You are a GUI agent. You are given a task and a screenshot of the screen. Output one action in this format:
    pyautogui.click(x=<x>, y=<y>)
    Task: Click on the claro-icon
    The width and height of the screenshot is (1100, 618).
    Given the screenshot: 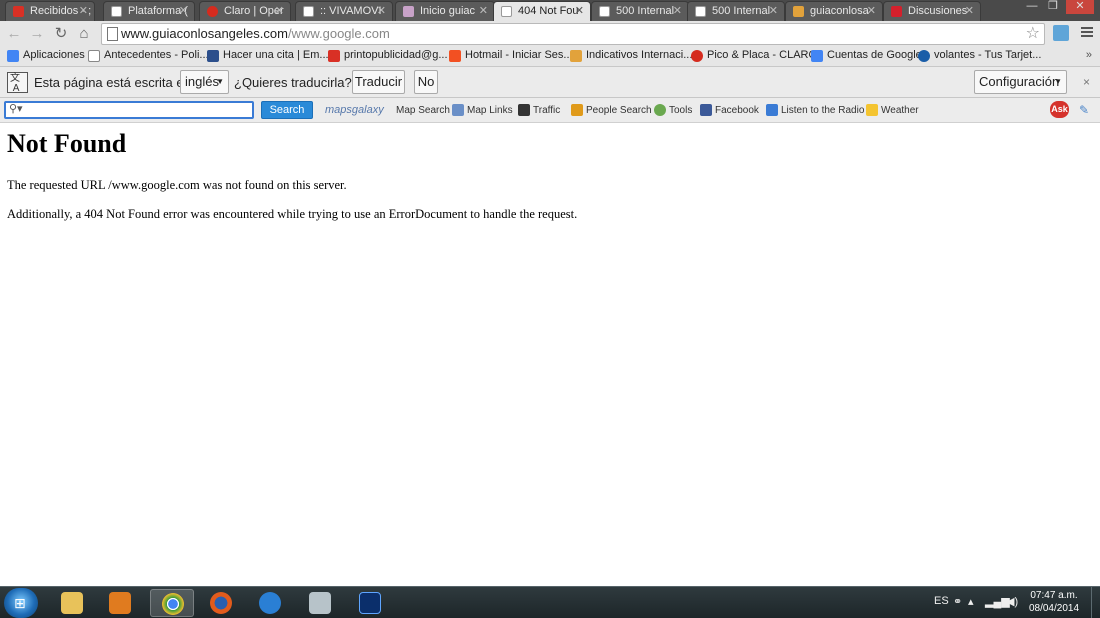 What is the action you would take?
    pyautogui.click(x=697, y=56)
    